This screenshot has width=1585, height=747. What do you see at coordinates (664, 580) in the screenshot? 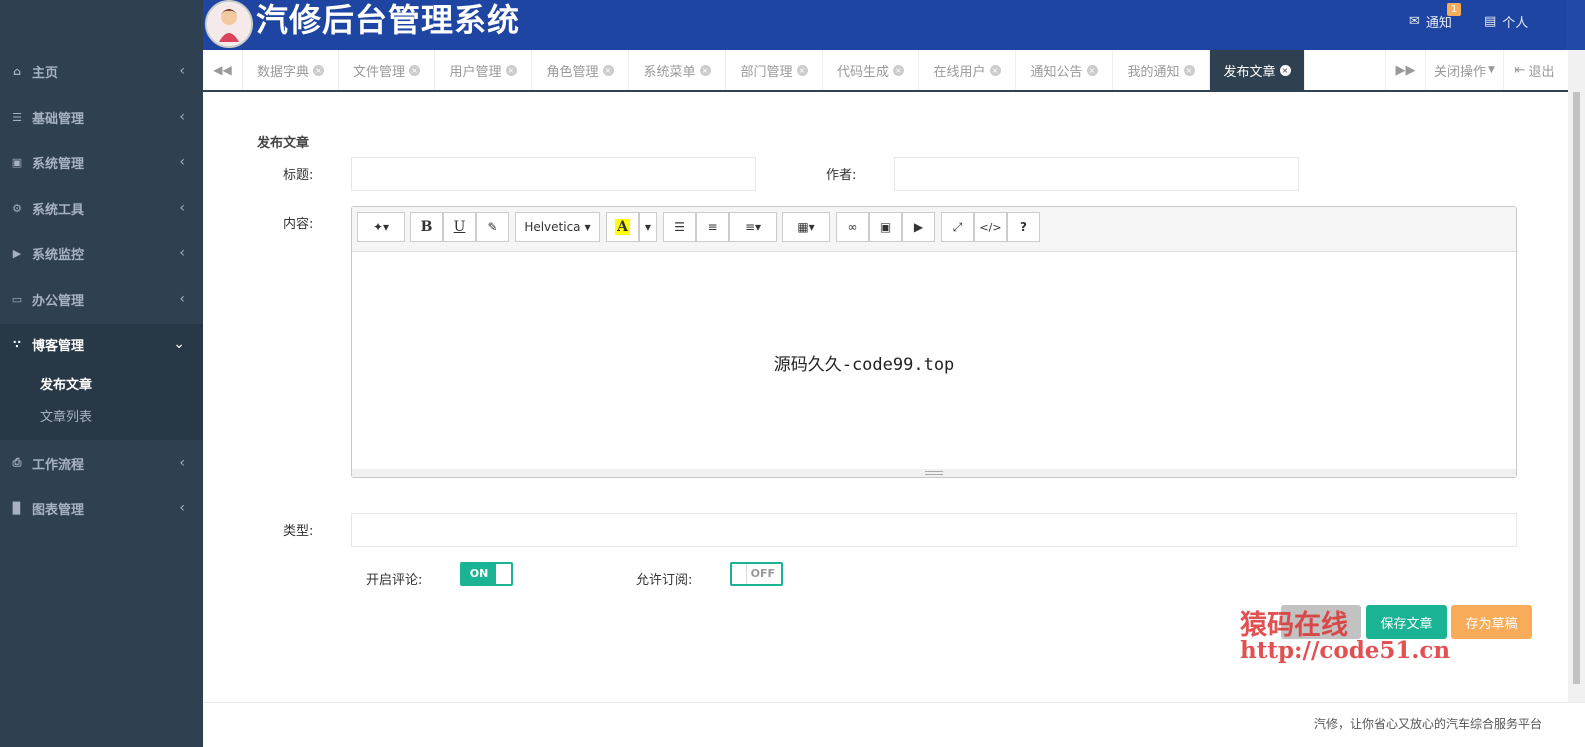
I see `subscribe-label: 允许订阅:` at bounding box center [664, 580].